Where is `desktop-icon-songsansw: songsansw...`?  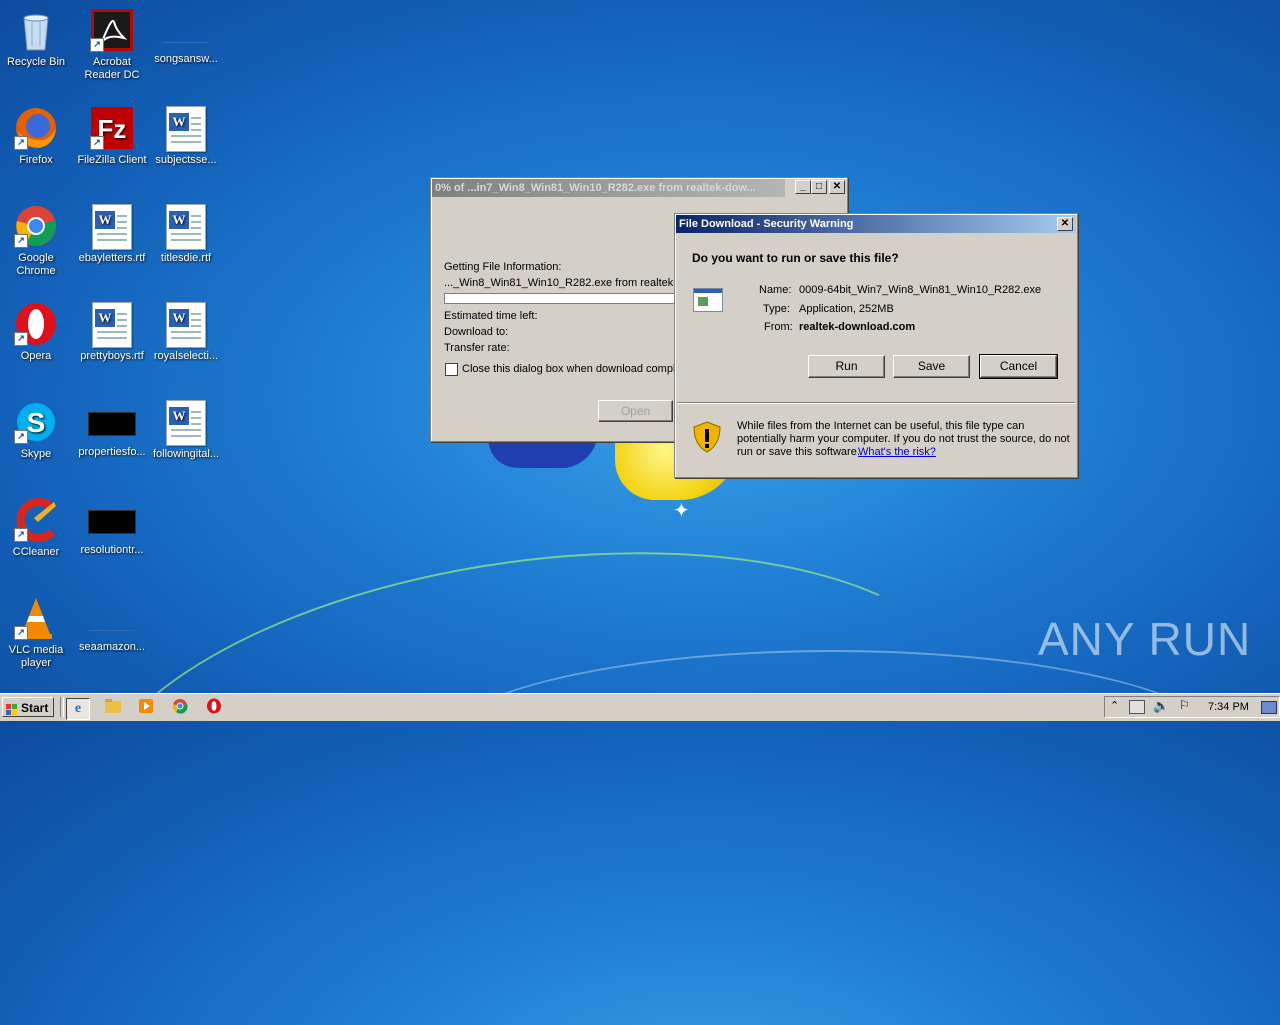
desktop-icon-songsansw: songsansw... is located at coordinates (186, 37).